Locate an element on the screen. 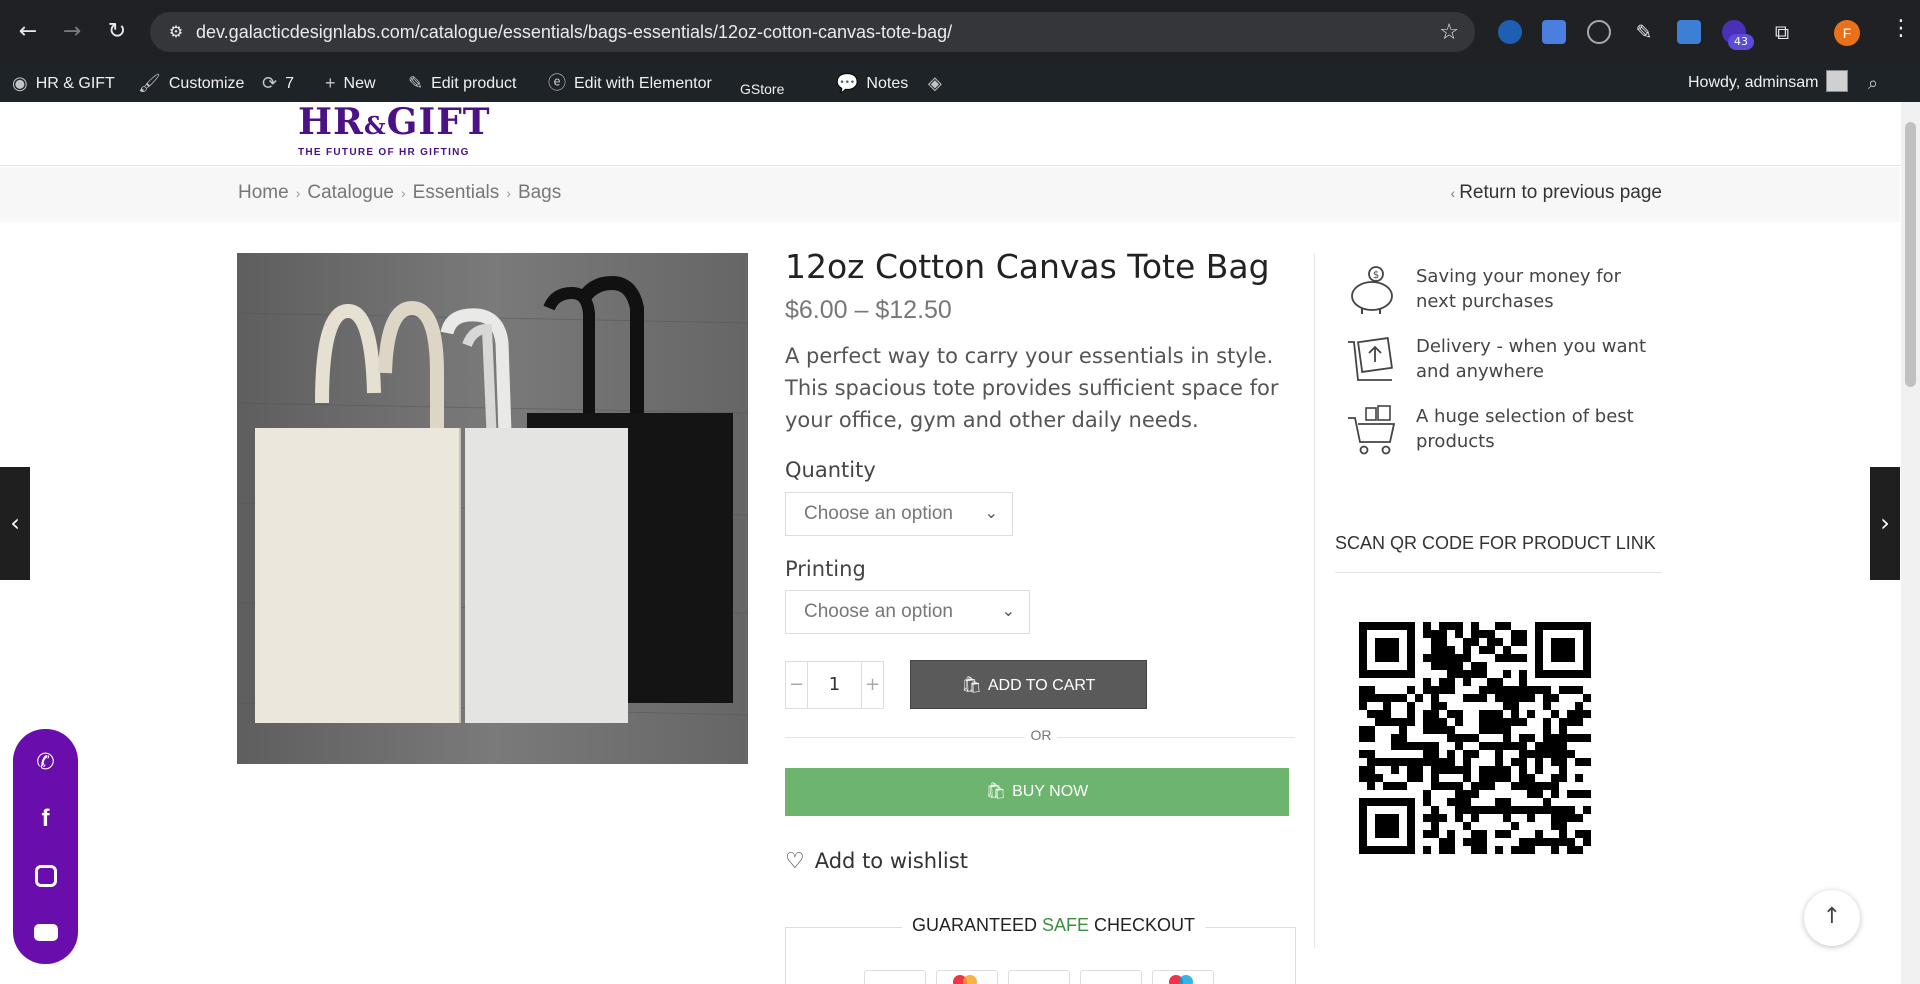 This screenshot has height=984, width=1920. admin-customize-link: 🖌 Customize is located at coordinates (191, 83).